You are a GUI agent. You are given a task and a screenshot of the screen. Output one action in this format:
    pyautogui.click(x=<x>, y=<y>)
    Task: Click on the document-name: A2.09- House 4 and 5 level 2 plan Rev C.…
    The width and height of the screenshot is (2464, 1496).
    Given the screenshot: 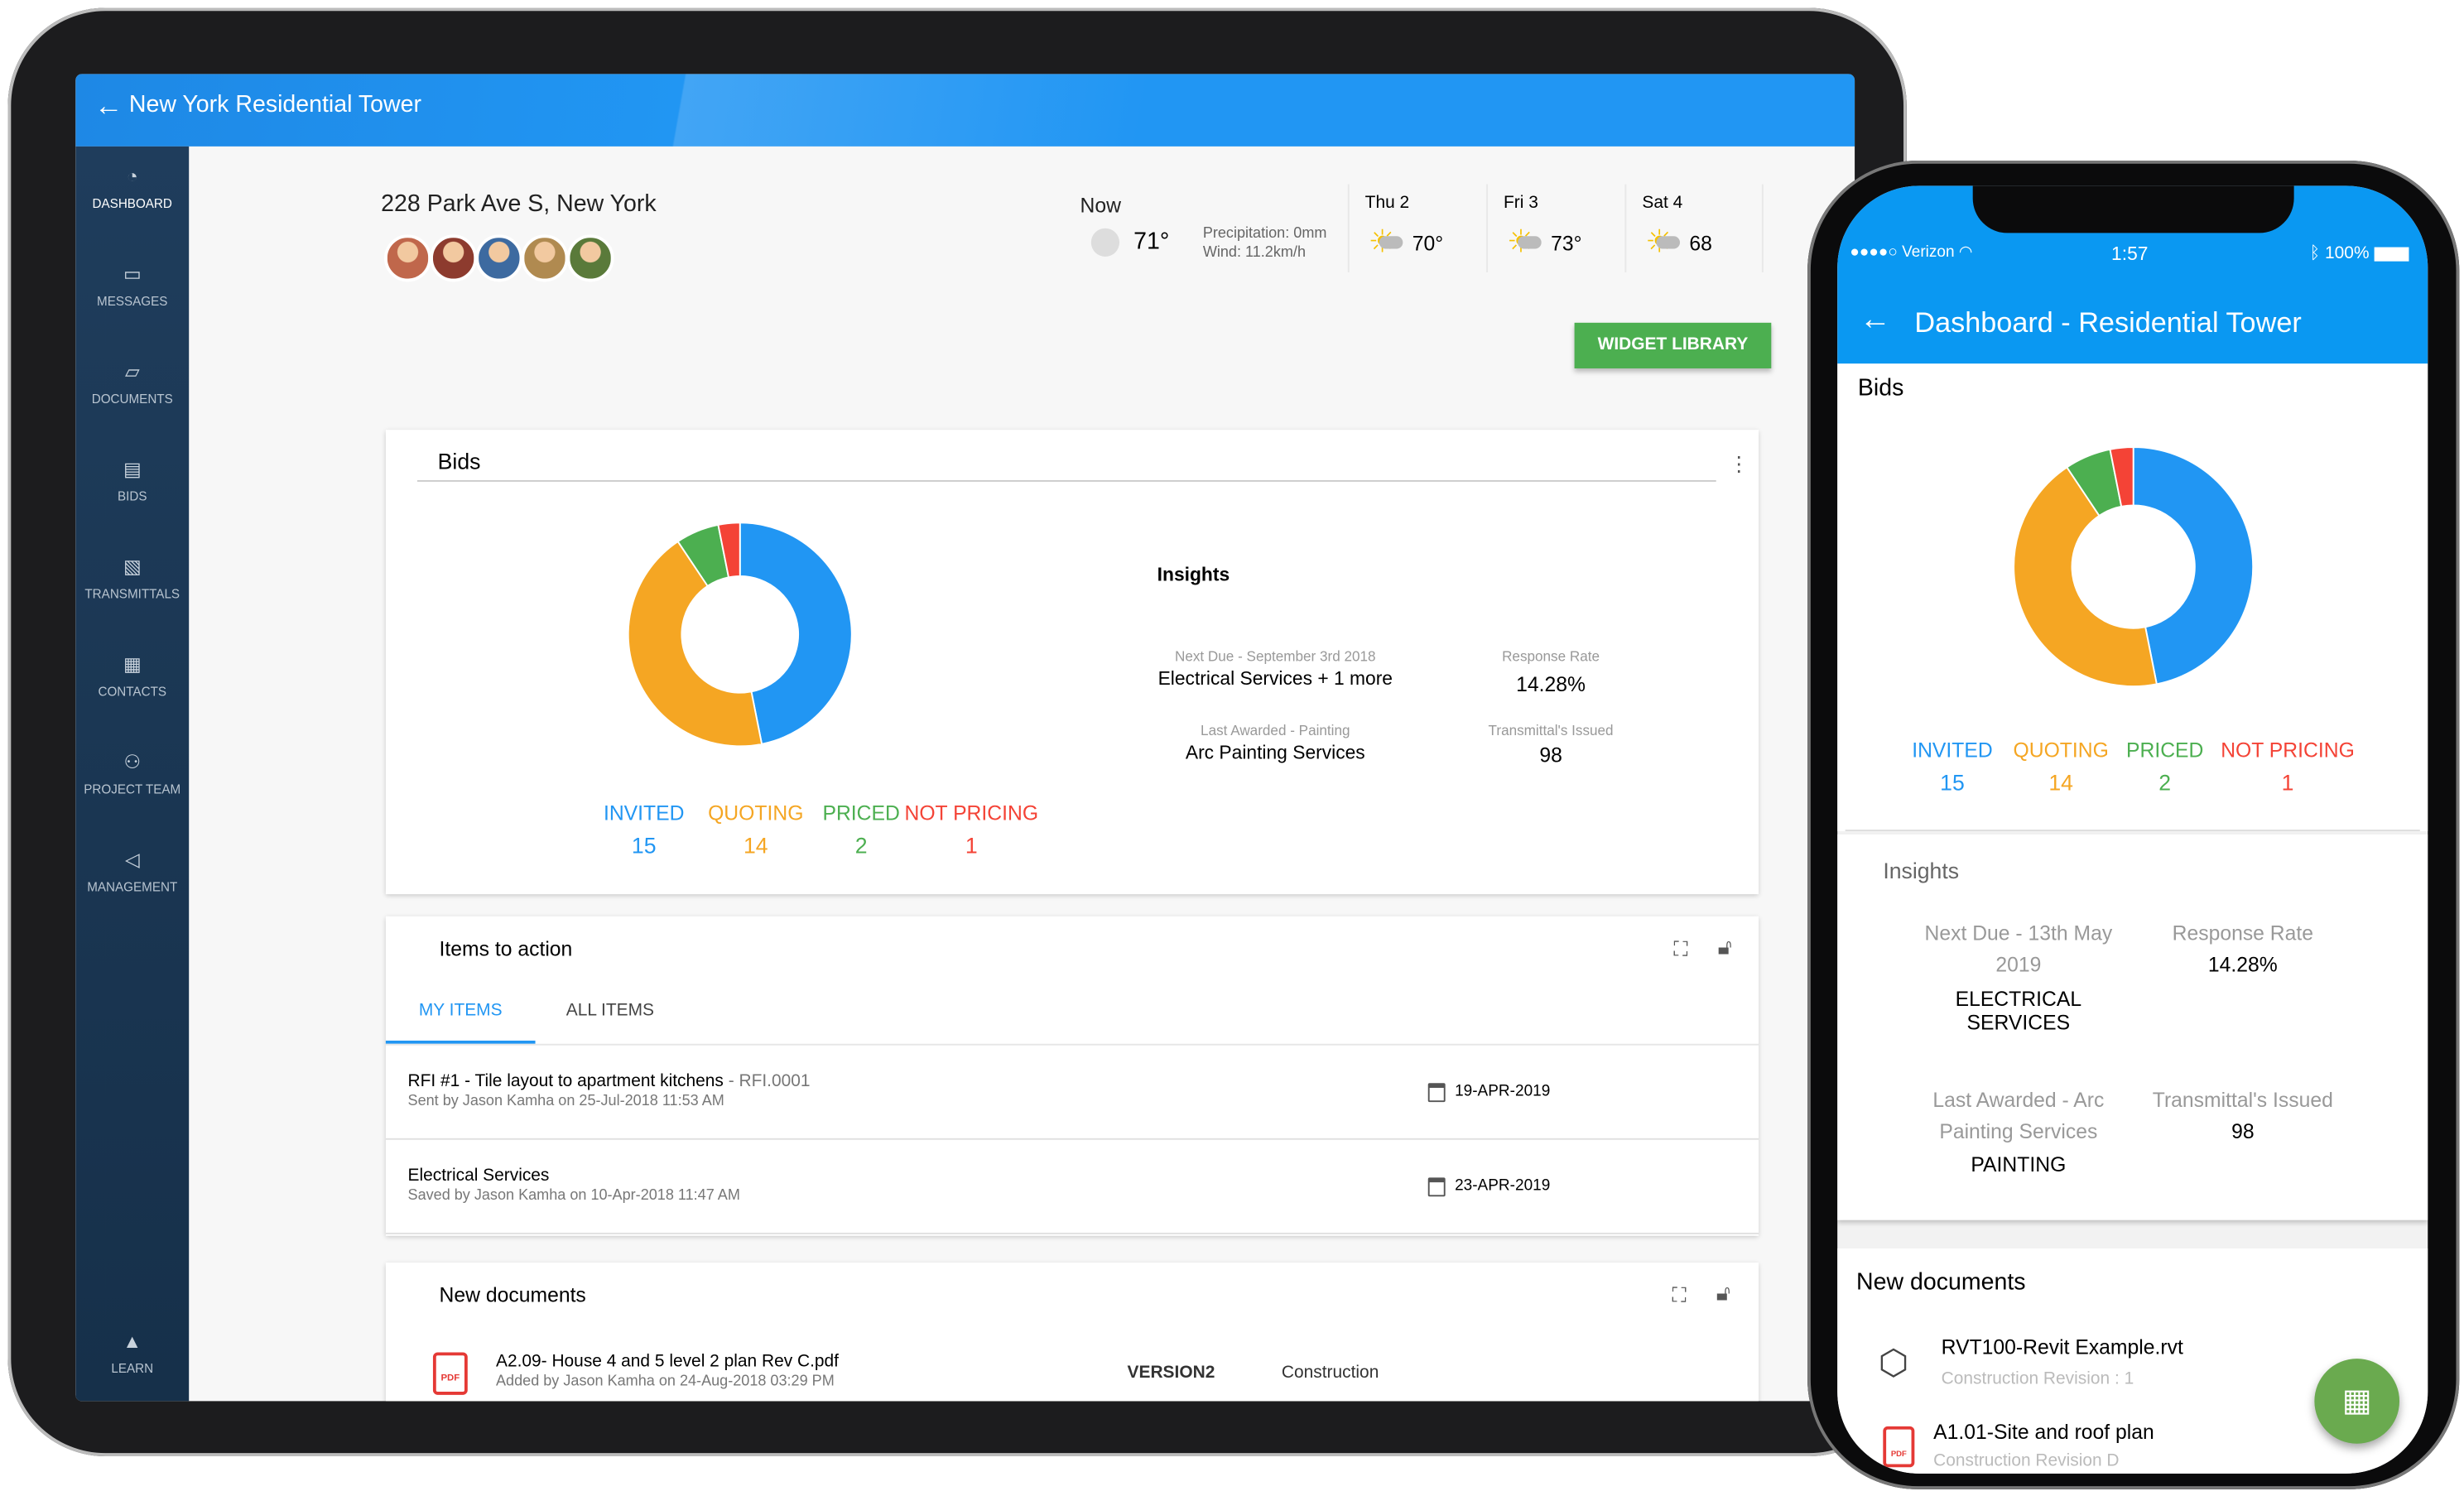 What is the action you would take?
    pyautogui.click(x=667, y=1362)
    